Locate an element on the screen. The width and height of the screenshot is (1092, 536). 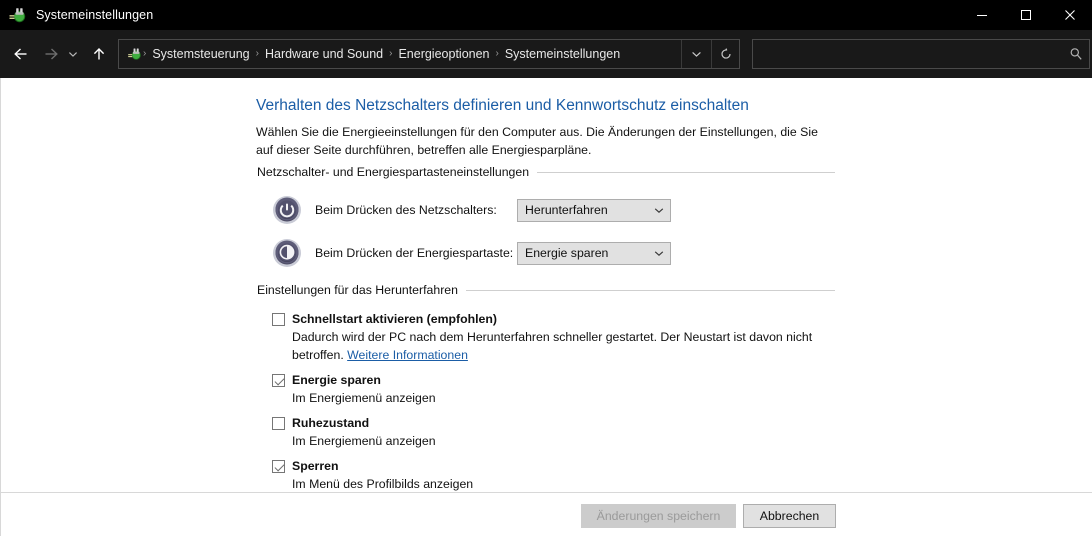
checkbox-sleep is located at coordinates (278, 380).